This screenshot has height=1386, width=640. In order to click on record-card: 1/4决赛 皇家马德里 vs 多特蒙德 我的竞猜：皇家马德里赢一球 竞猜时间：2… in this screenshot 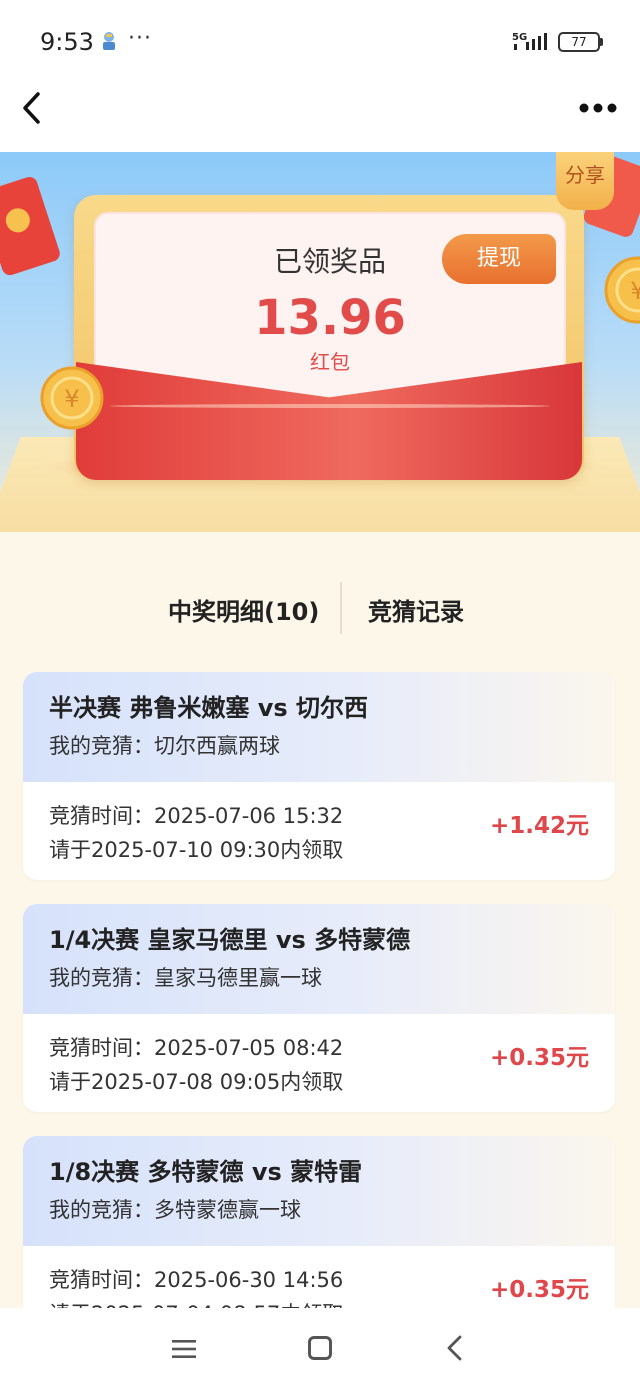, I will do `click(319, 1008)`.